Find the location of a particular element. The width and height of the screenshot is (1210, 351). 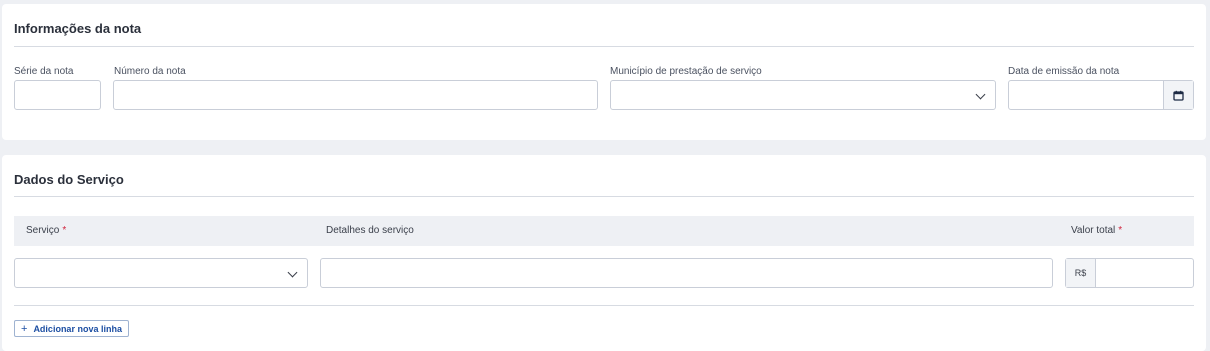

valor-total-field: R$ is located at coordinates (1129, 273).